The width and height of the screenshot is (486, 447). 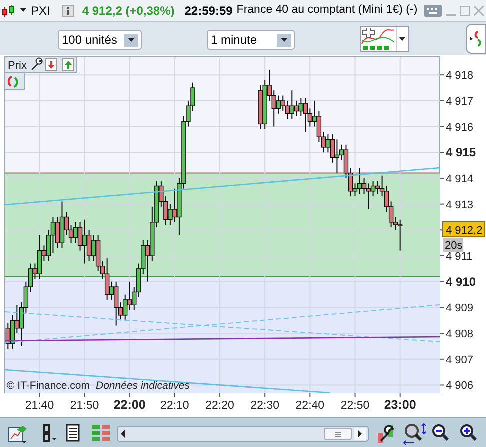 I want to click on price-axis-label: 4 907, so click(x=460, y=360).